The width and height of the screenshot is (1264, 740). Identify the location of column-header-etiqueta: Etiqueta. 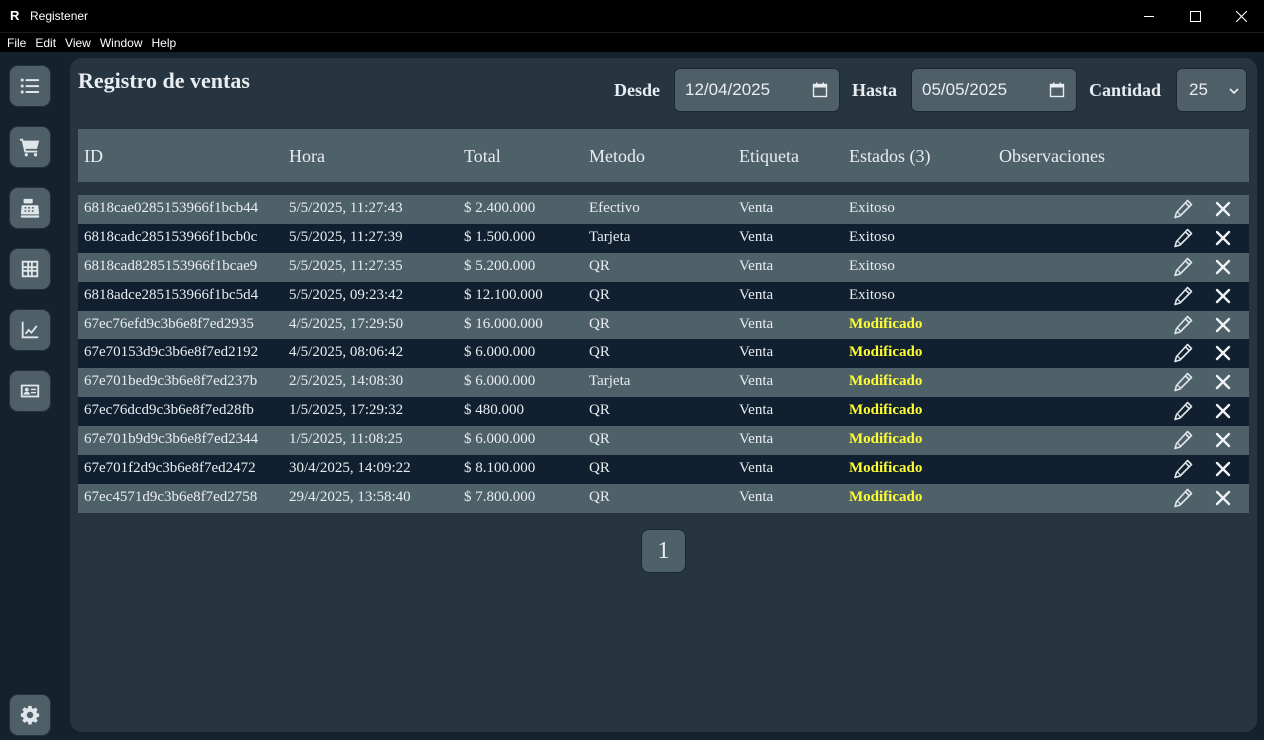
(769, 156).